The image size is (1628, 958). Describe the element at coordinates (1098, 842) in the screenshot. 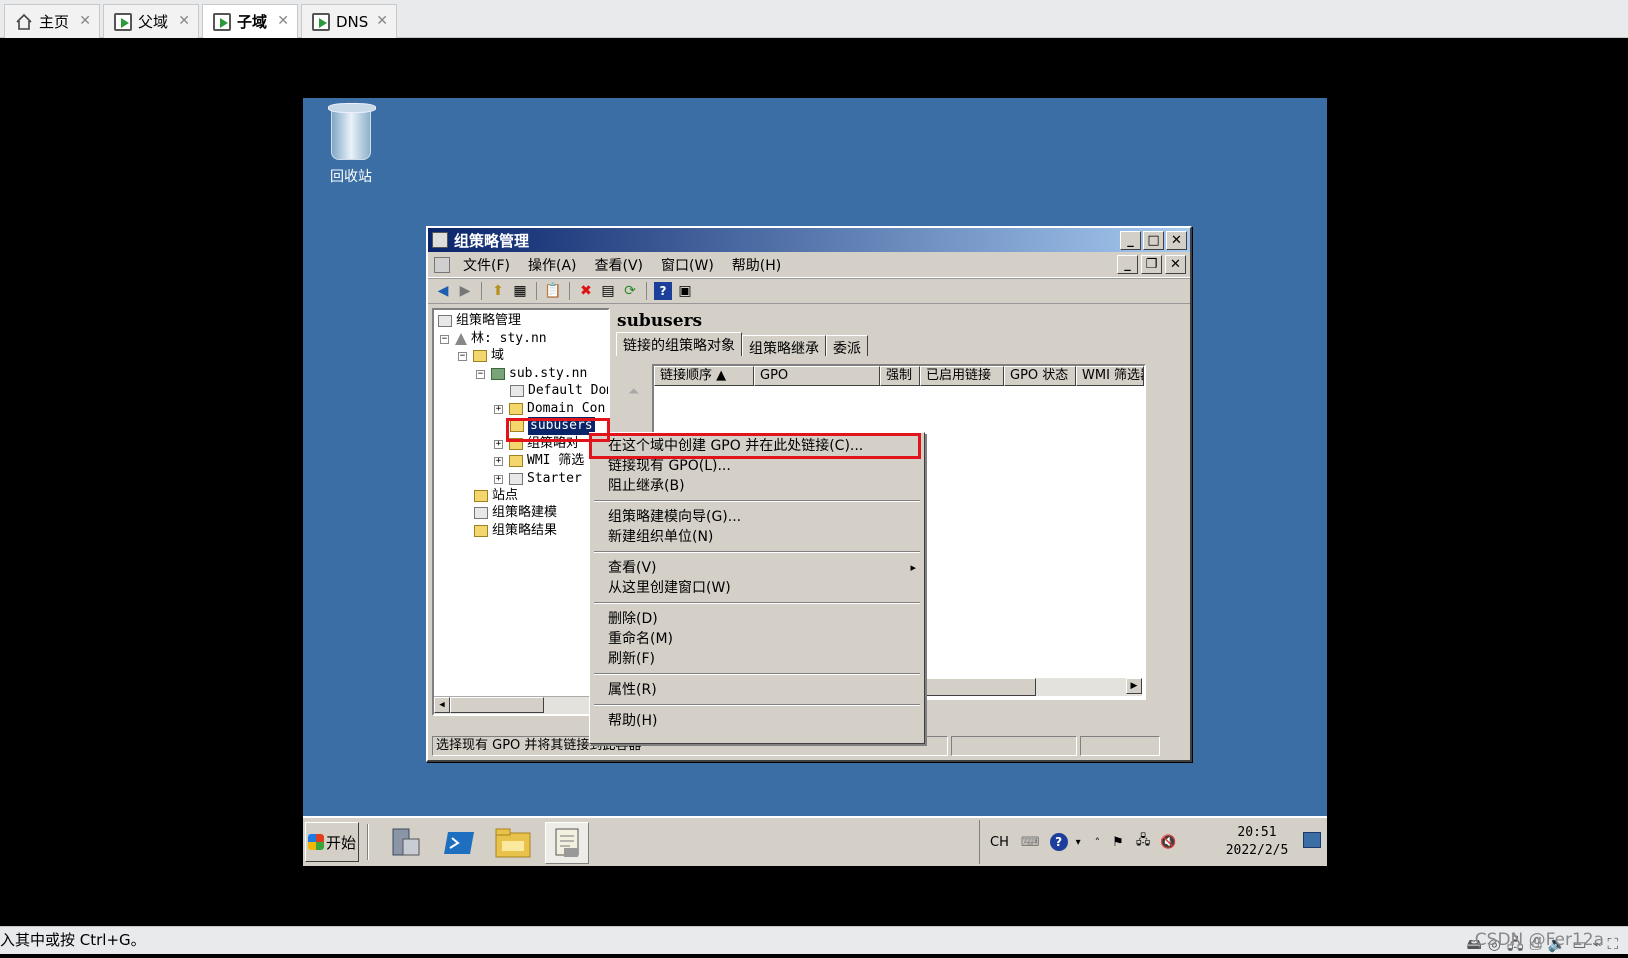

I see `show-hidden-icons-icon: ˄` at that location.